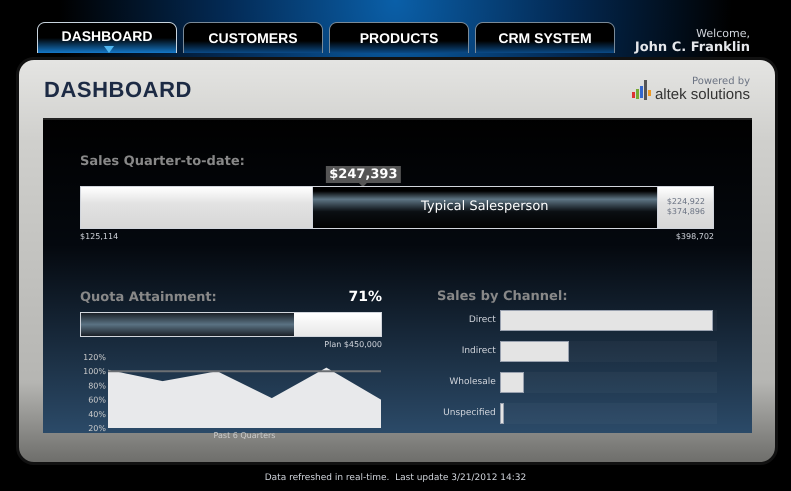 The width and height of the screenshot is (791, 491). I want to click on brand-name: altek solutions, so click(702, 94).